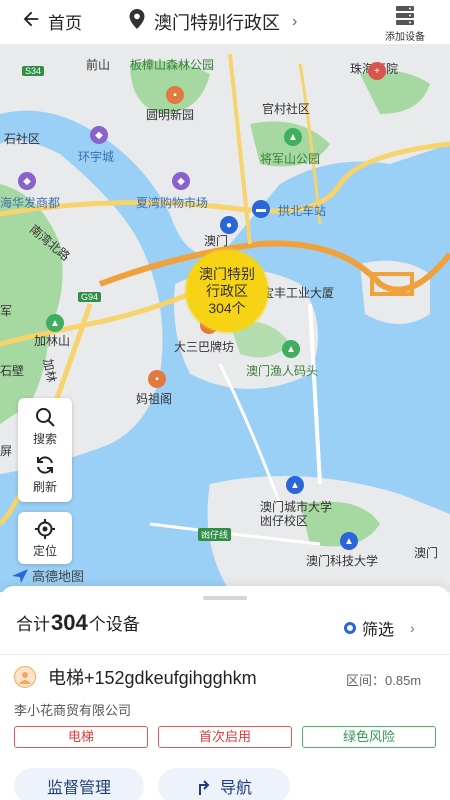  Describe the element at coordinates (426, 553) in the screenshot. I see `map-label-macau-right: 澳门` at that location.